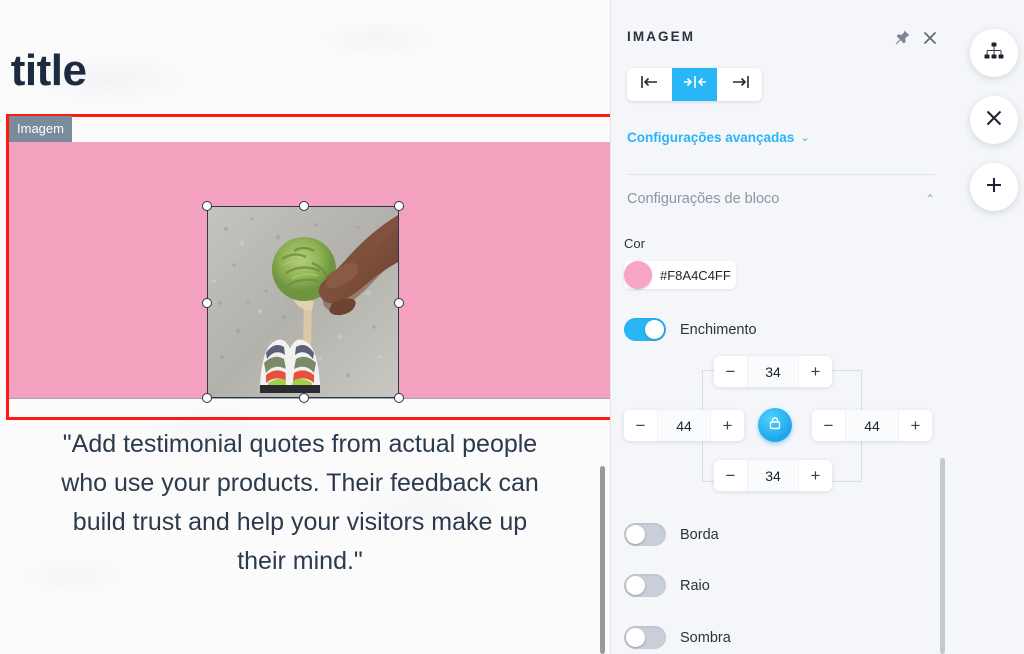  What do you see at coordinates (695, 585) in the screenshot?
I see `radius-toggle-label: Raio` at bounding box center [695, 585].